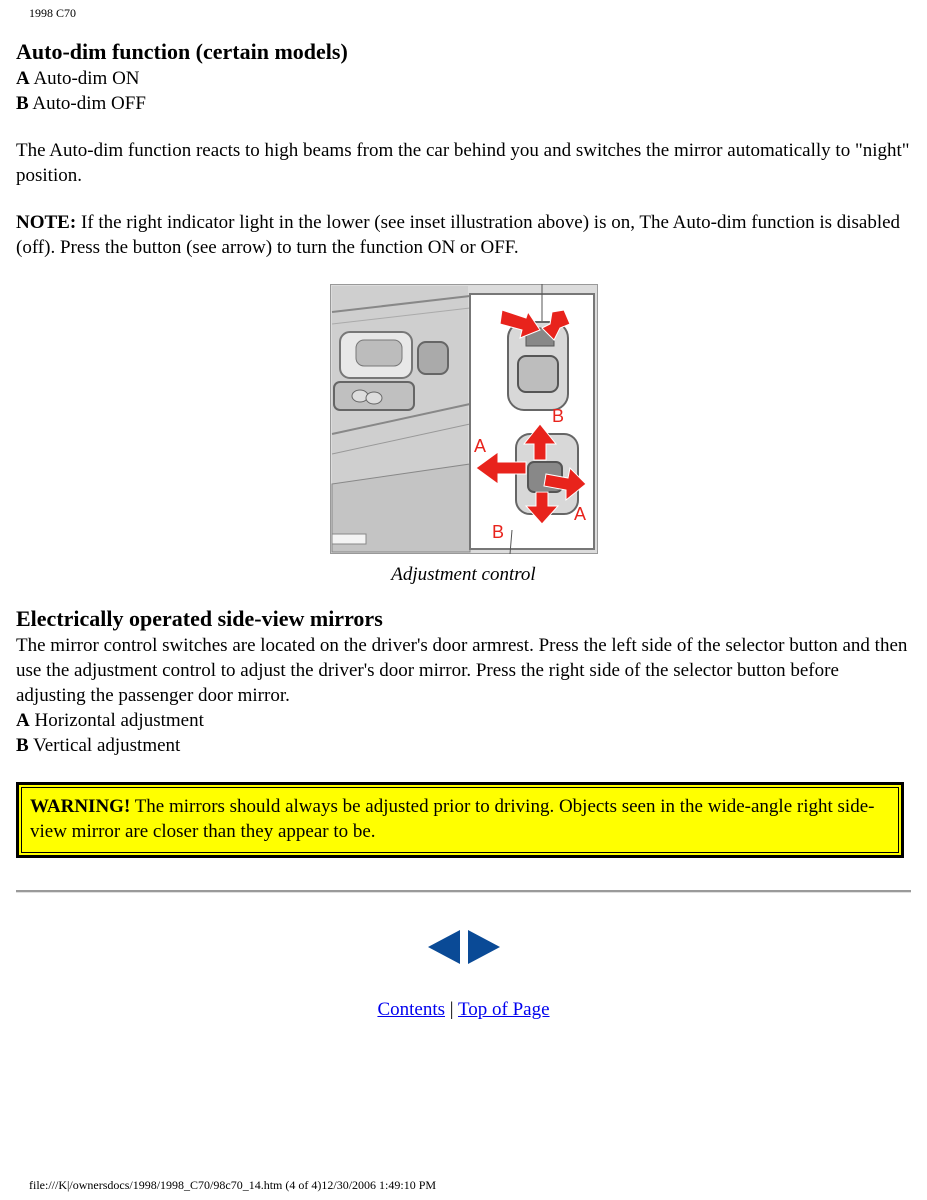 This screenshot has width=927, height=1200. I want to click on autodim-title: Auto-dim function (certain models), so click(182, 51).